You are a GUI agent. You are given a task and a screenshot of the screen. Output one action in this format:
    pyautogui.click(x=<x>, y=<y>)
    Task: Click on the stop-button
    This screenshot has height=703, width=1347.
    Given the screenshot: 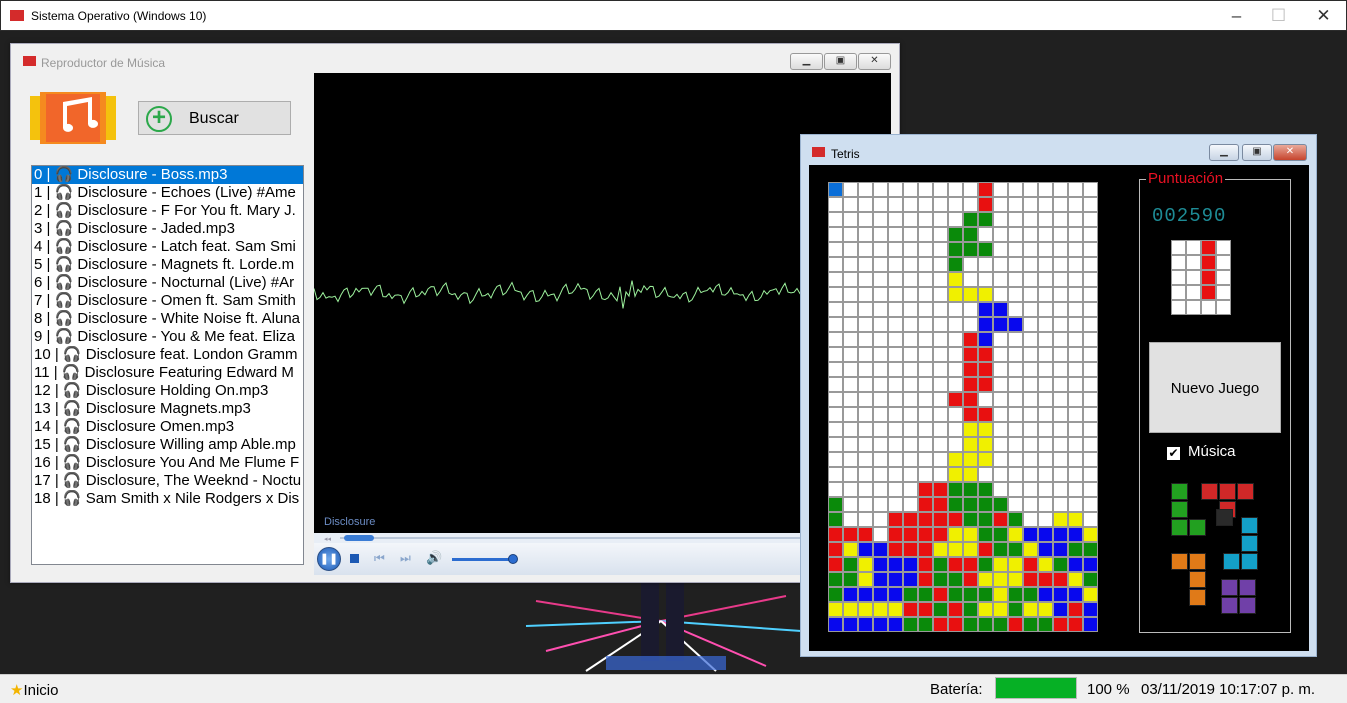 What is the action you would take?
    pyautogui.click(x=354, y=558)
    